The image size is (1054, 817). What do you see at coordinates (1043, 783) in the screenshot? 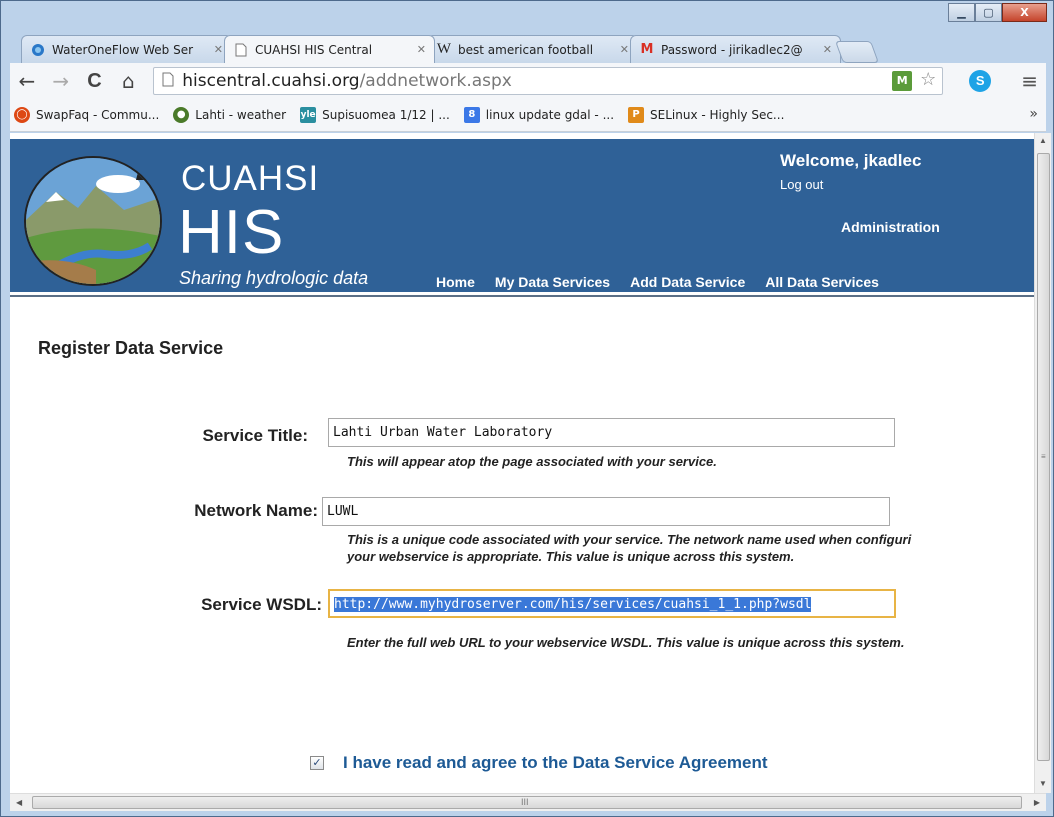
I see `scroll-down-icon: ▼` at bounding box center [1043, 783].